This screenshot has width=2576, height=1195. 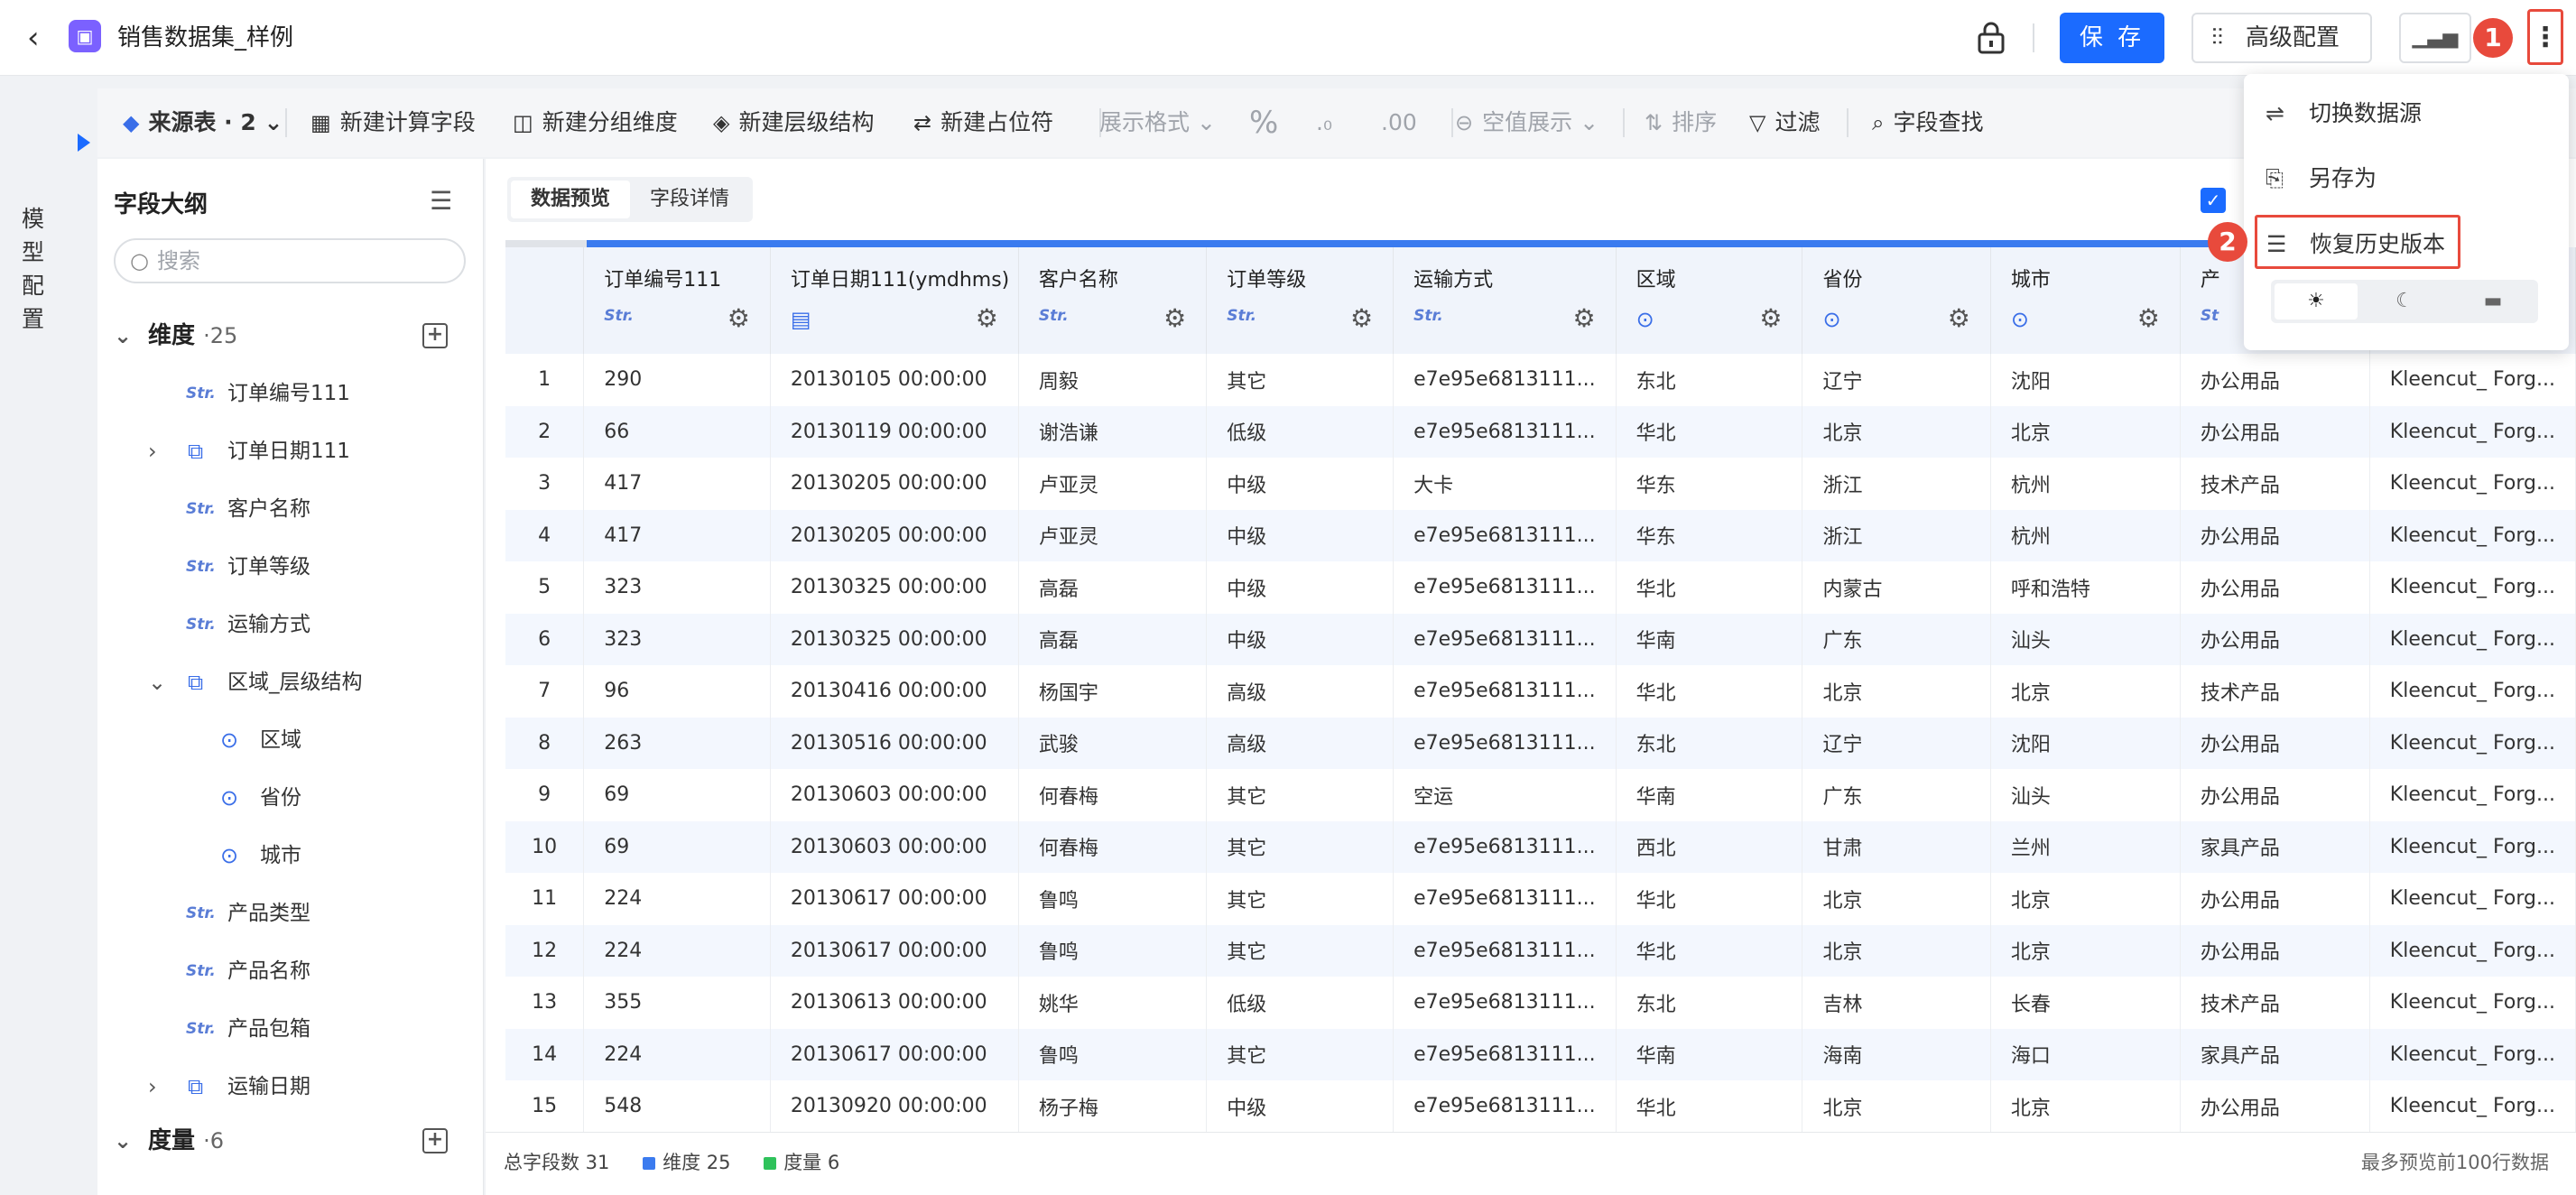 I want to click on option-checkbox: ✓, so click(x=2213, y=200).